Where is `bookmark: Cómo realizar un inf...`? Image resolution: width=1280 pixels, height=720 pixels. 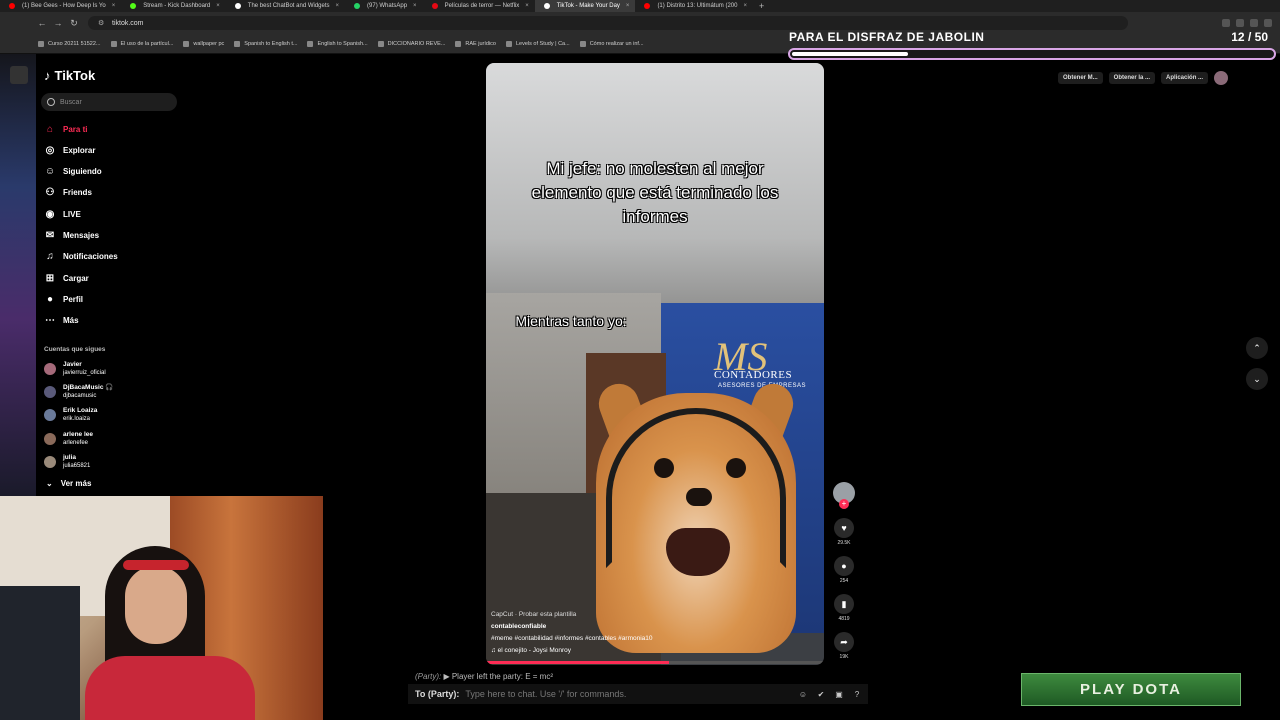 bookmark: Cómo realizar un inf... is located at coordinates (611, 43).